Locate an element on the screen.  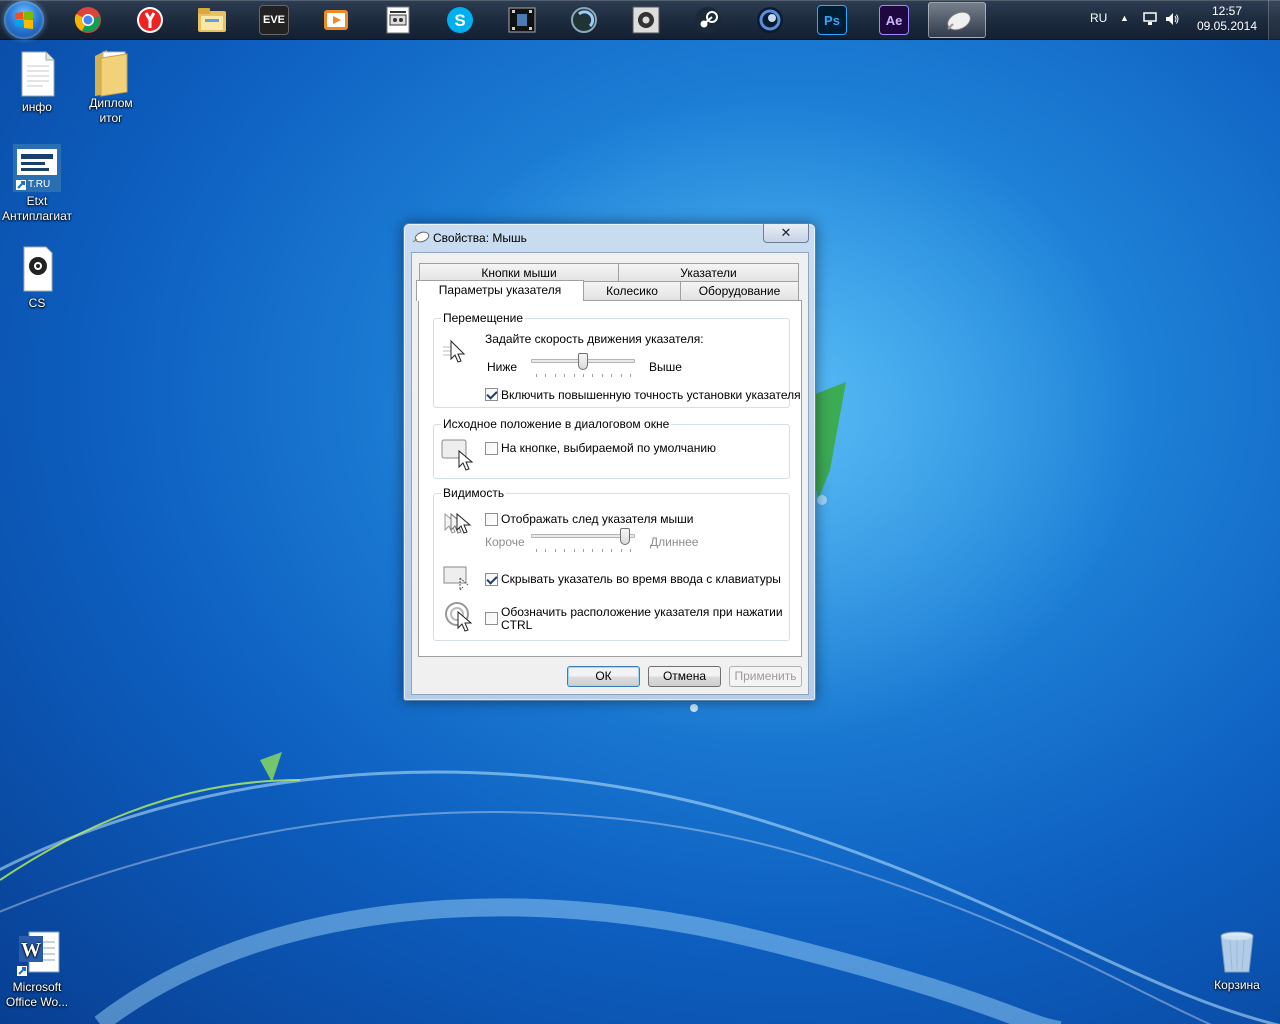
speed-fast-label: Выше is located at coordinates (665, 367).